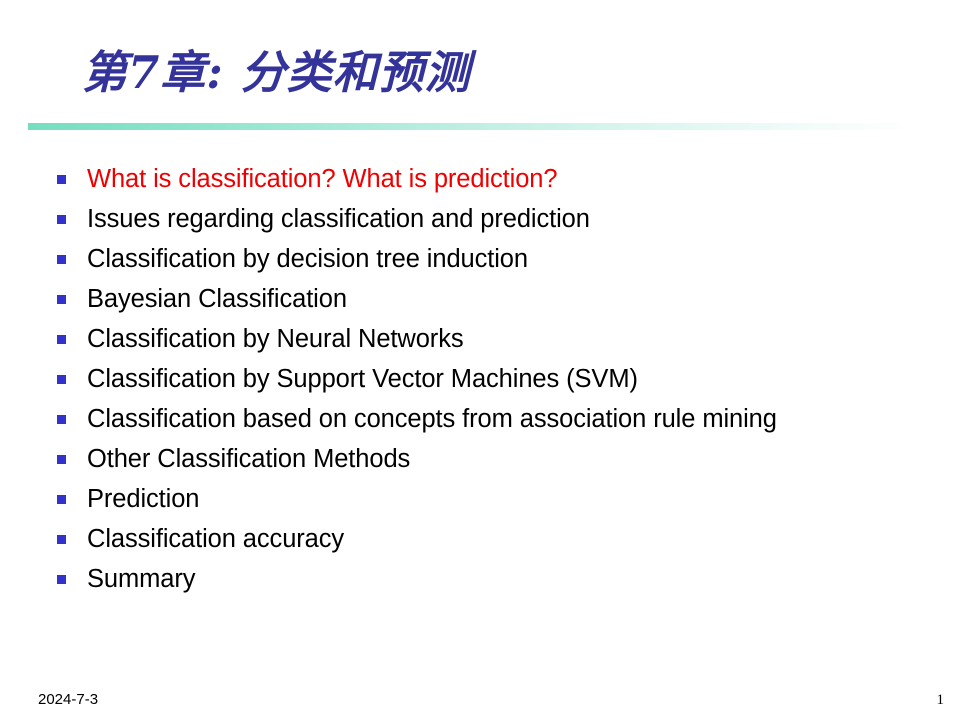  Describe the element at coordinates (482, 339) in the screenshot. I see `list-item: Classification by Neural Networks` at that location.